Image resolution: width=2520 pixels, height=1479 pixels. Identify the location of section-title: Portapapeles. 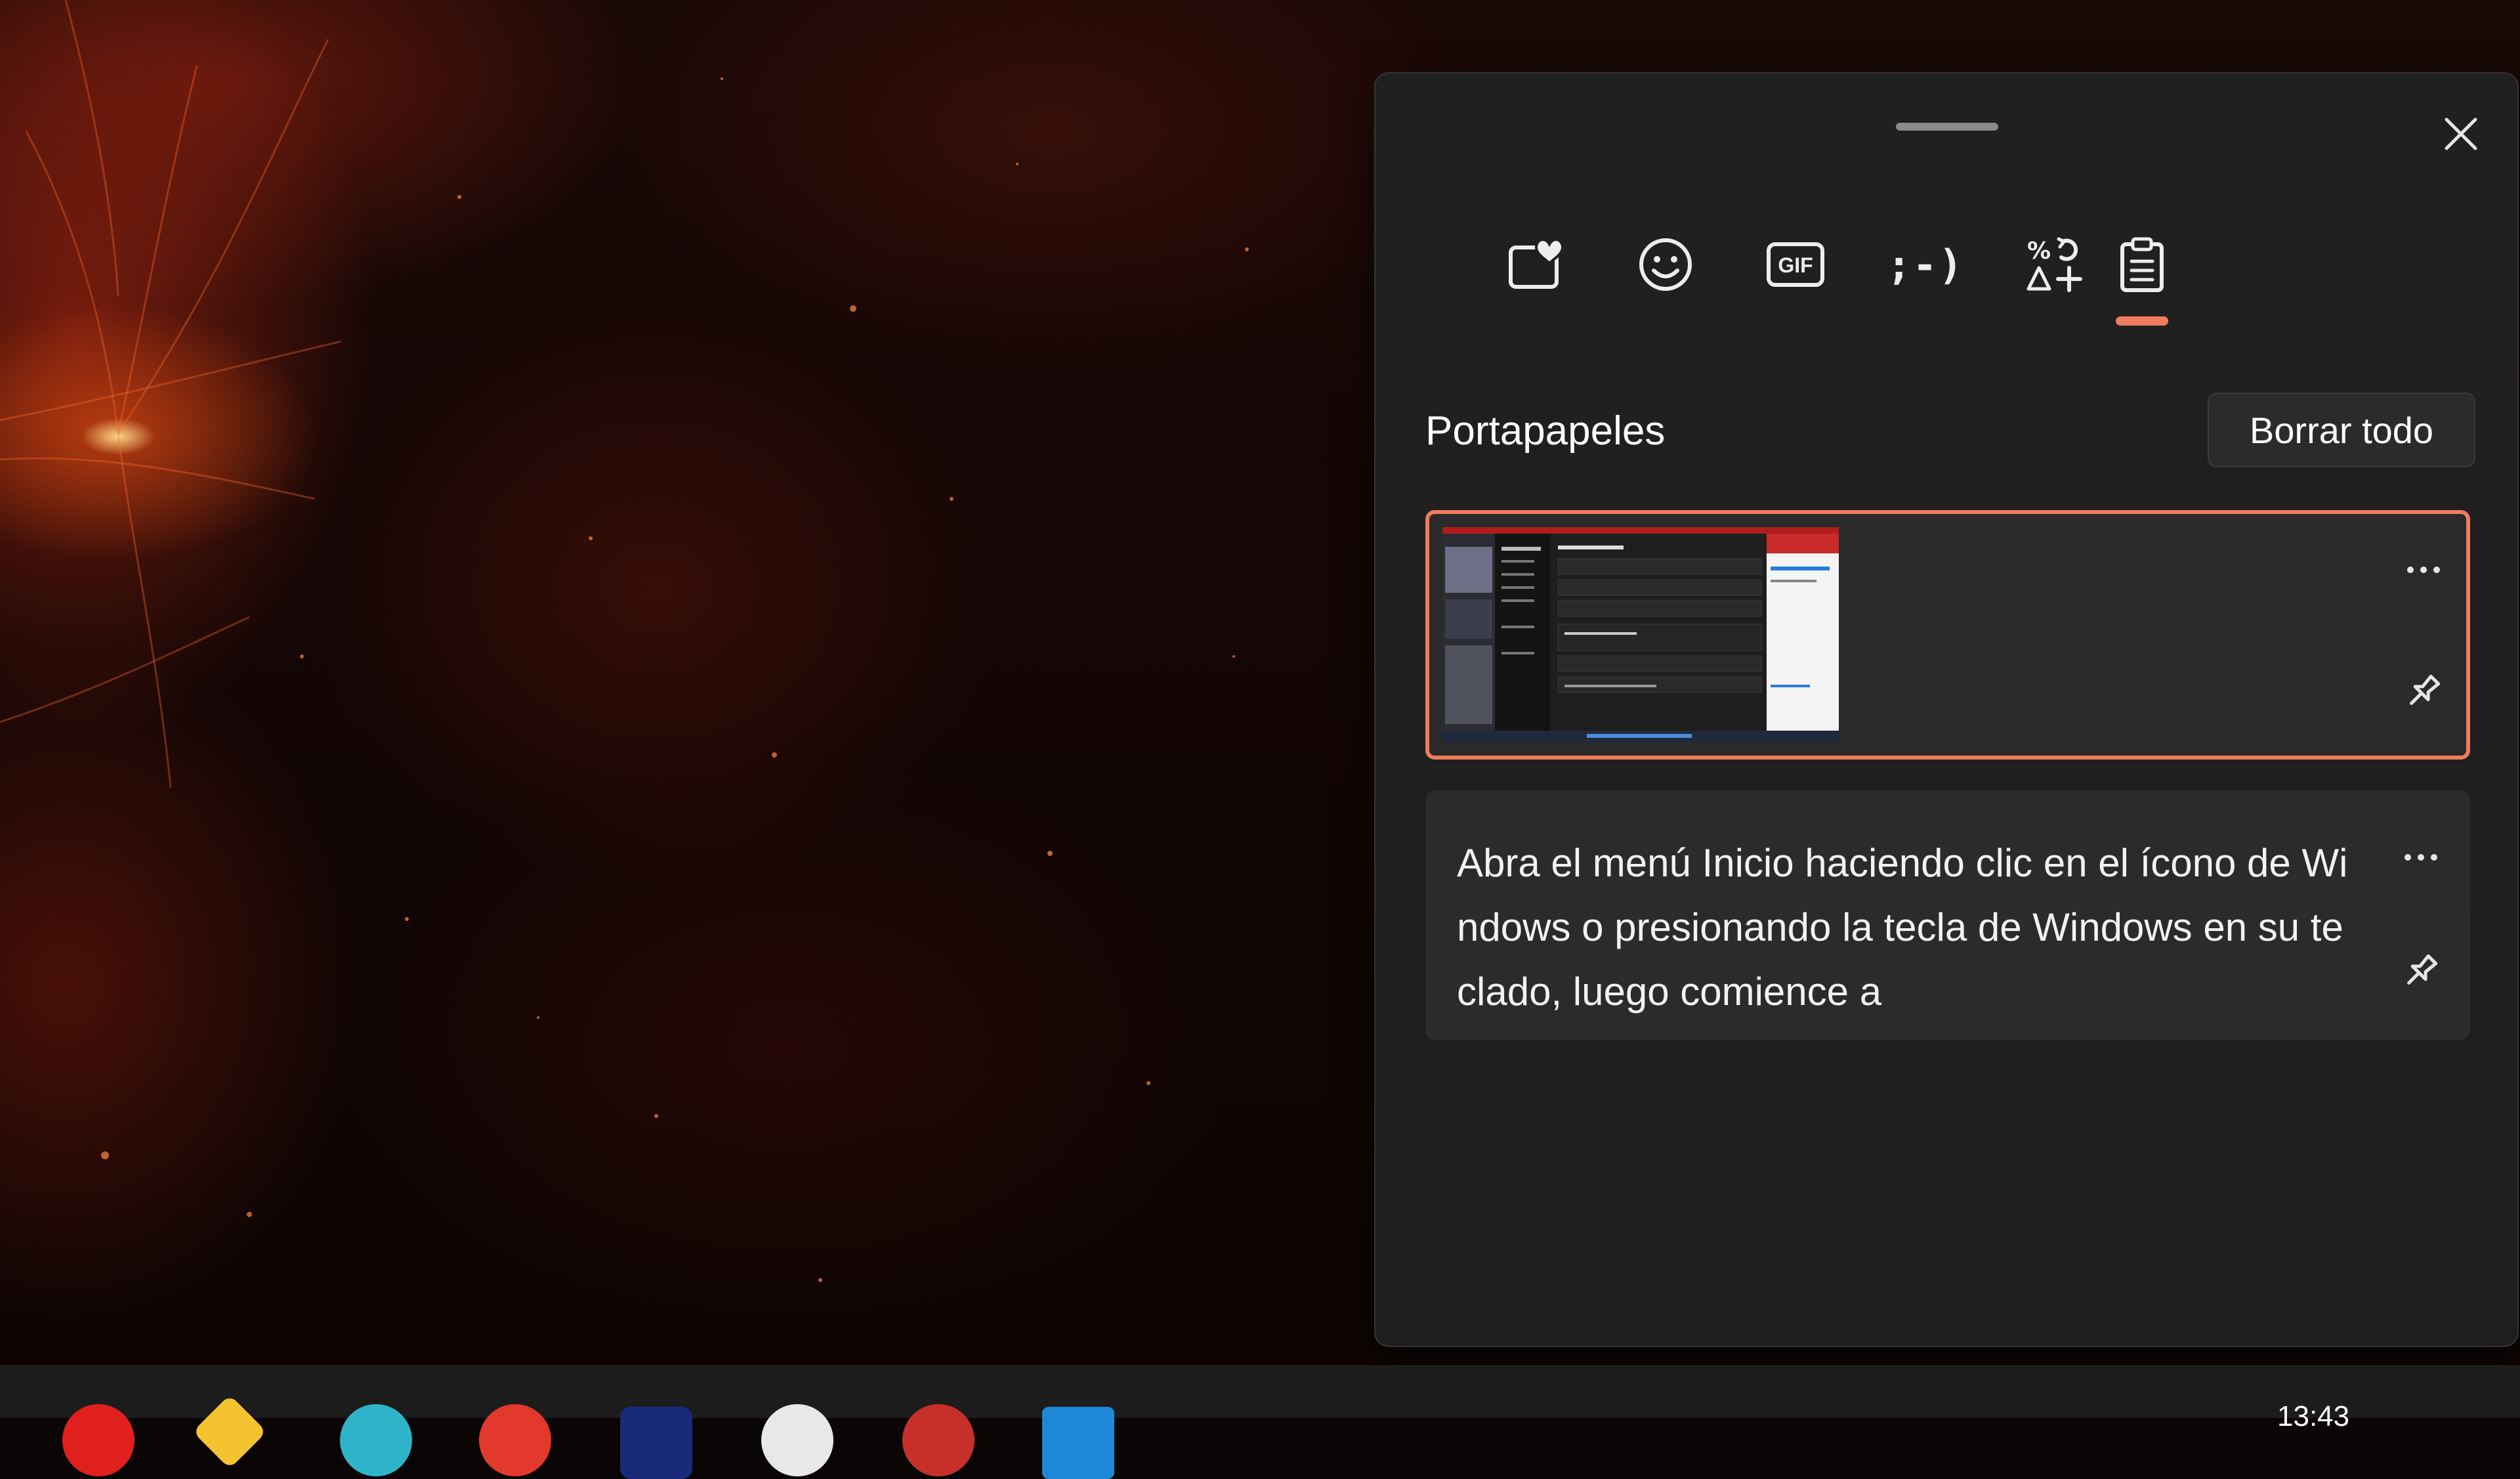
(1545, 431).